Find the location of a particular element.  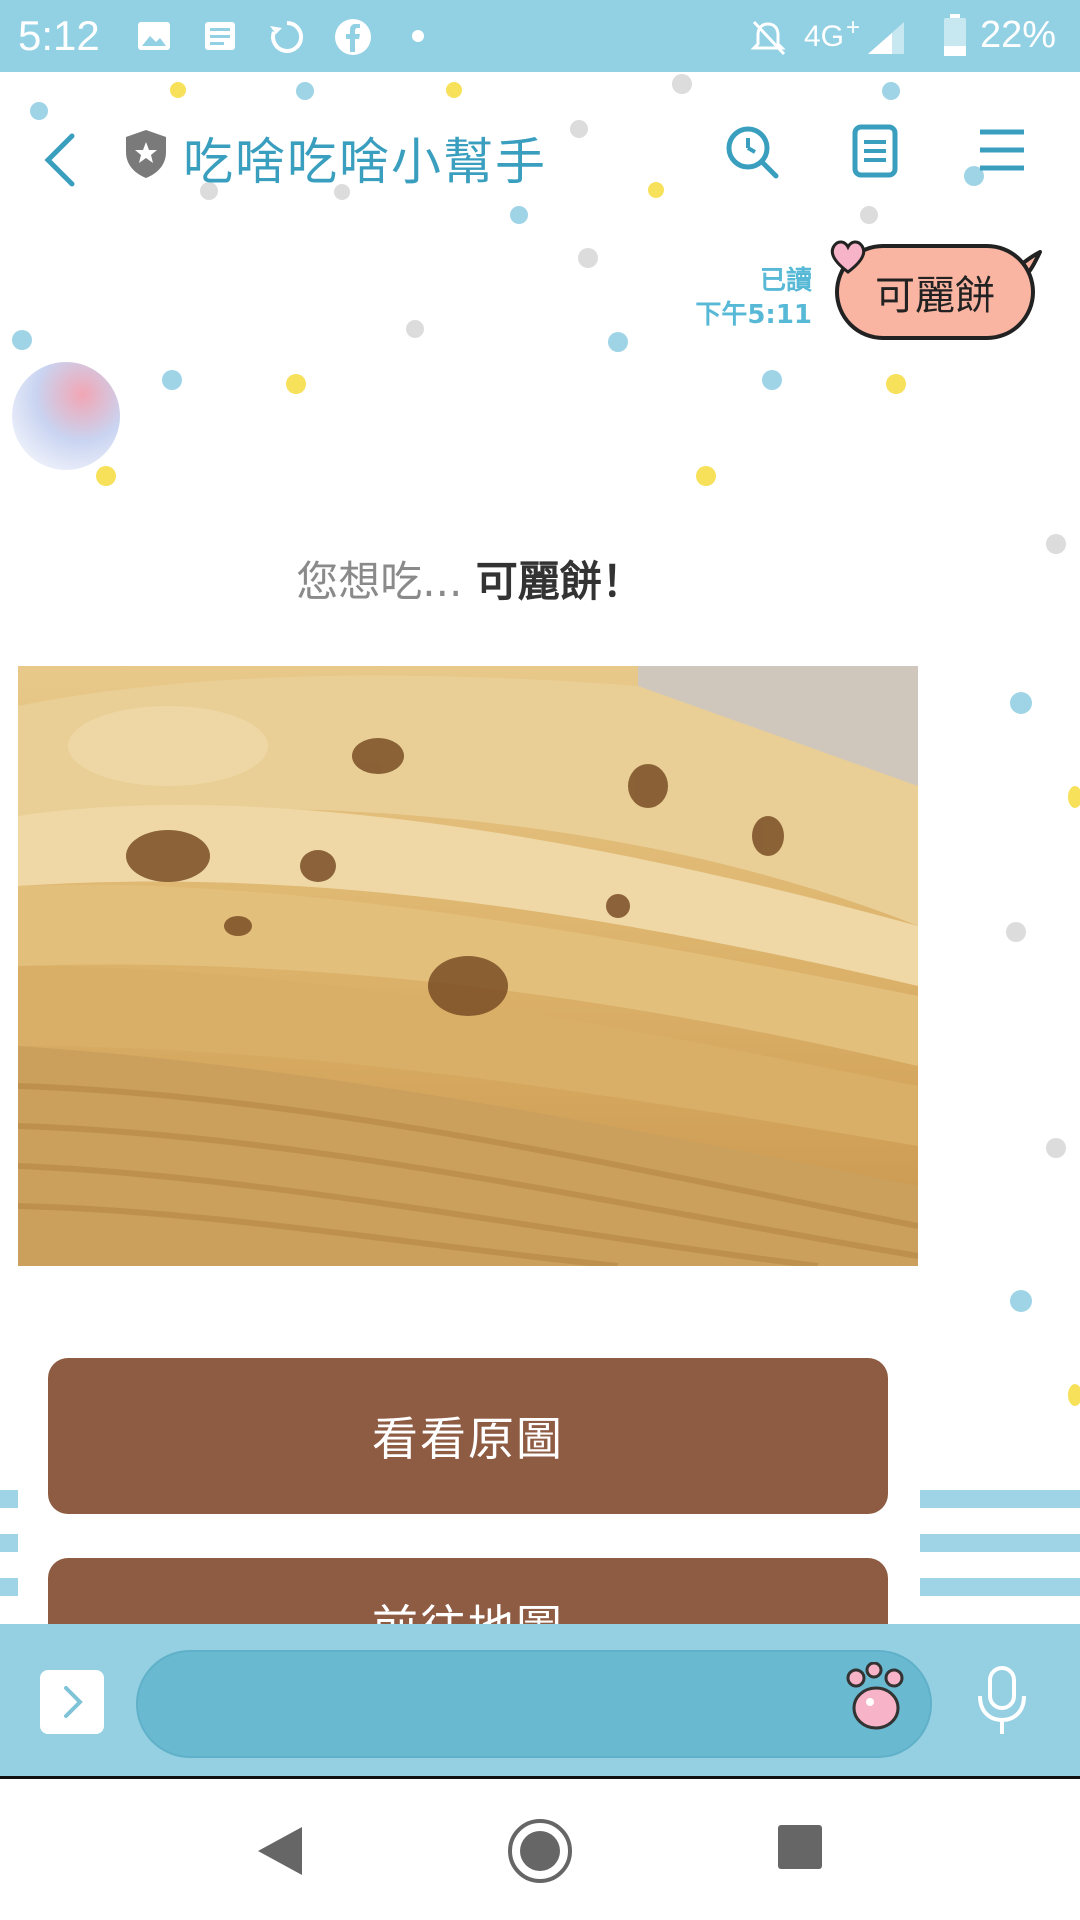

second-action-label: 前往地圖 is located at coordinates (468, 1607).